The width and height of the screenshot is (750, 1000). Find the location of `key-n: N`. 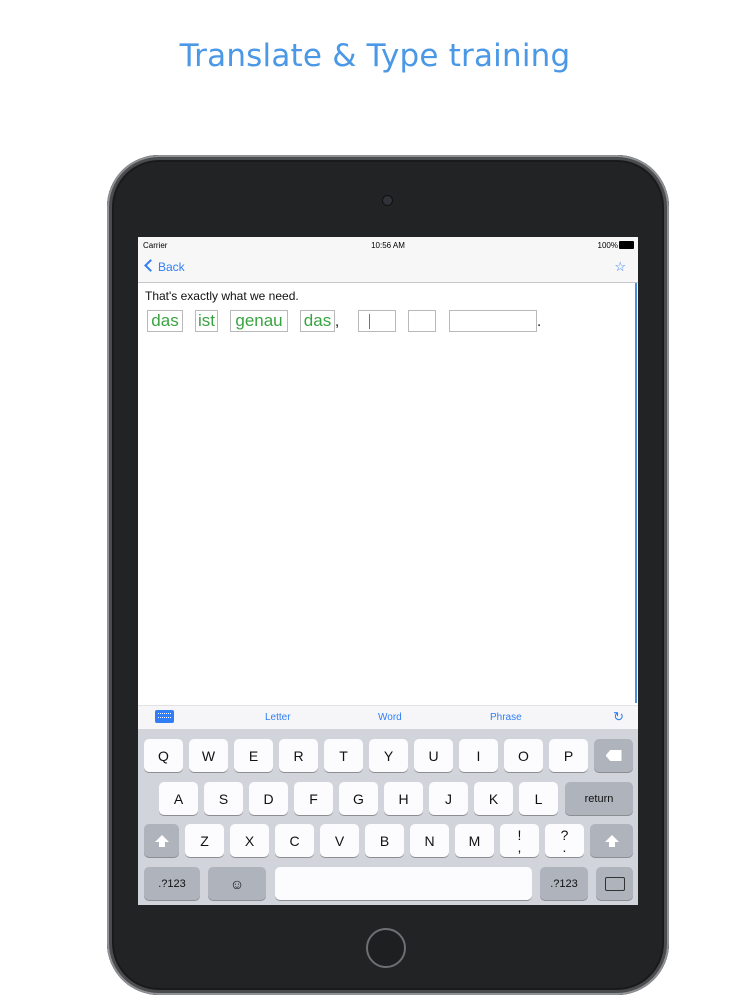

key-n: N is located at coordinates (429, 840).